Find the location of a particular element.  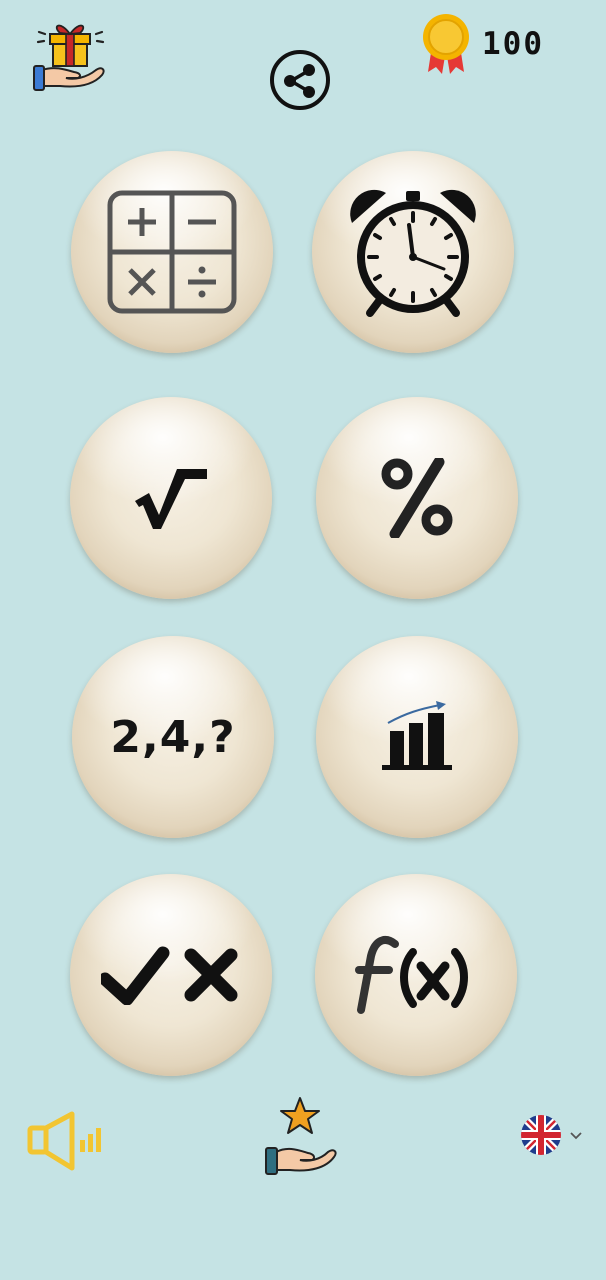

sequence-label: 2,4,? is located at coordinates (173, 737).